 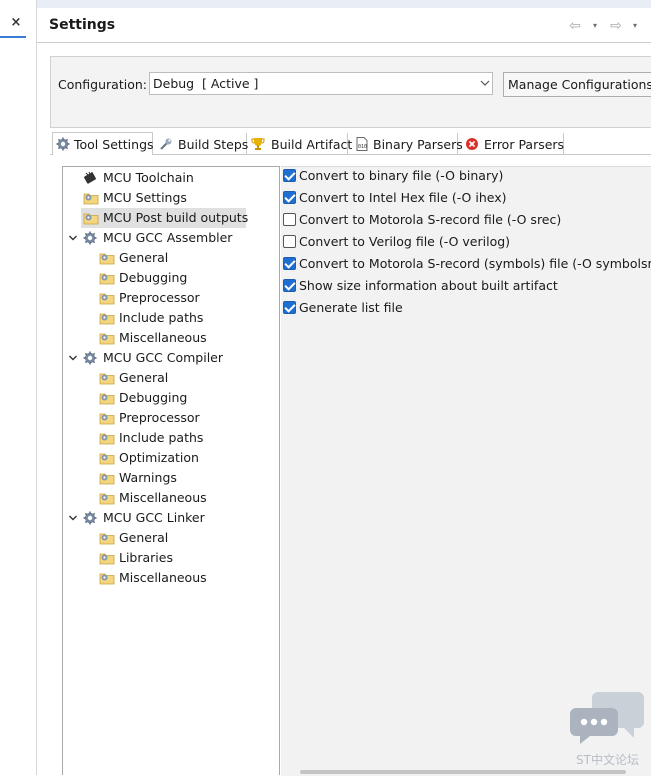 What do you see at coordinates (351, 307) in the screenshot?
I see `option-label: Generate list file` at bounding box center [351, 307].